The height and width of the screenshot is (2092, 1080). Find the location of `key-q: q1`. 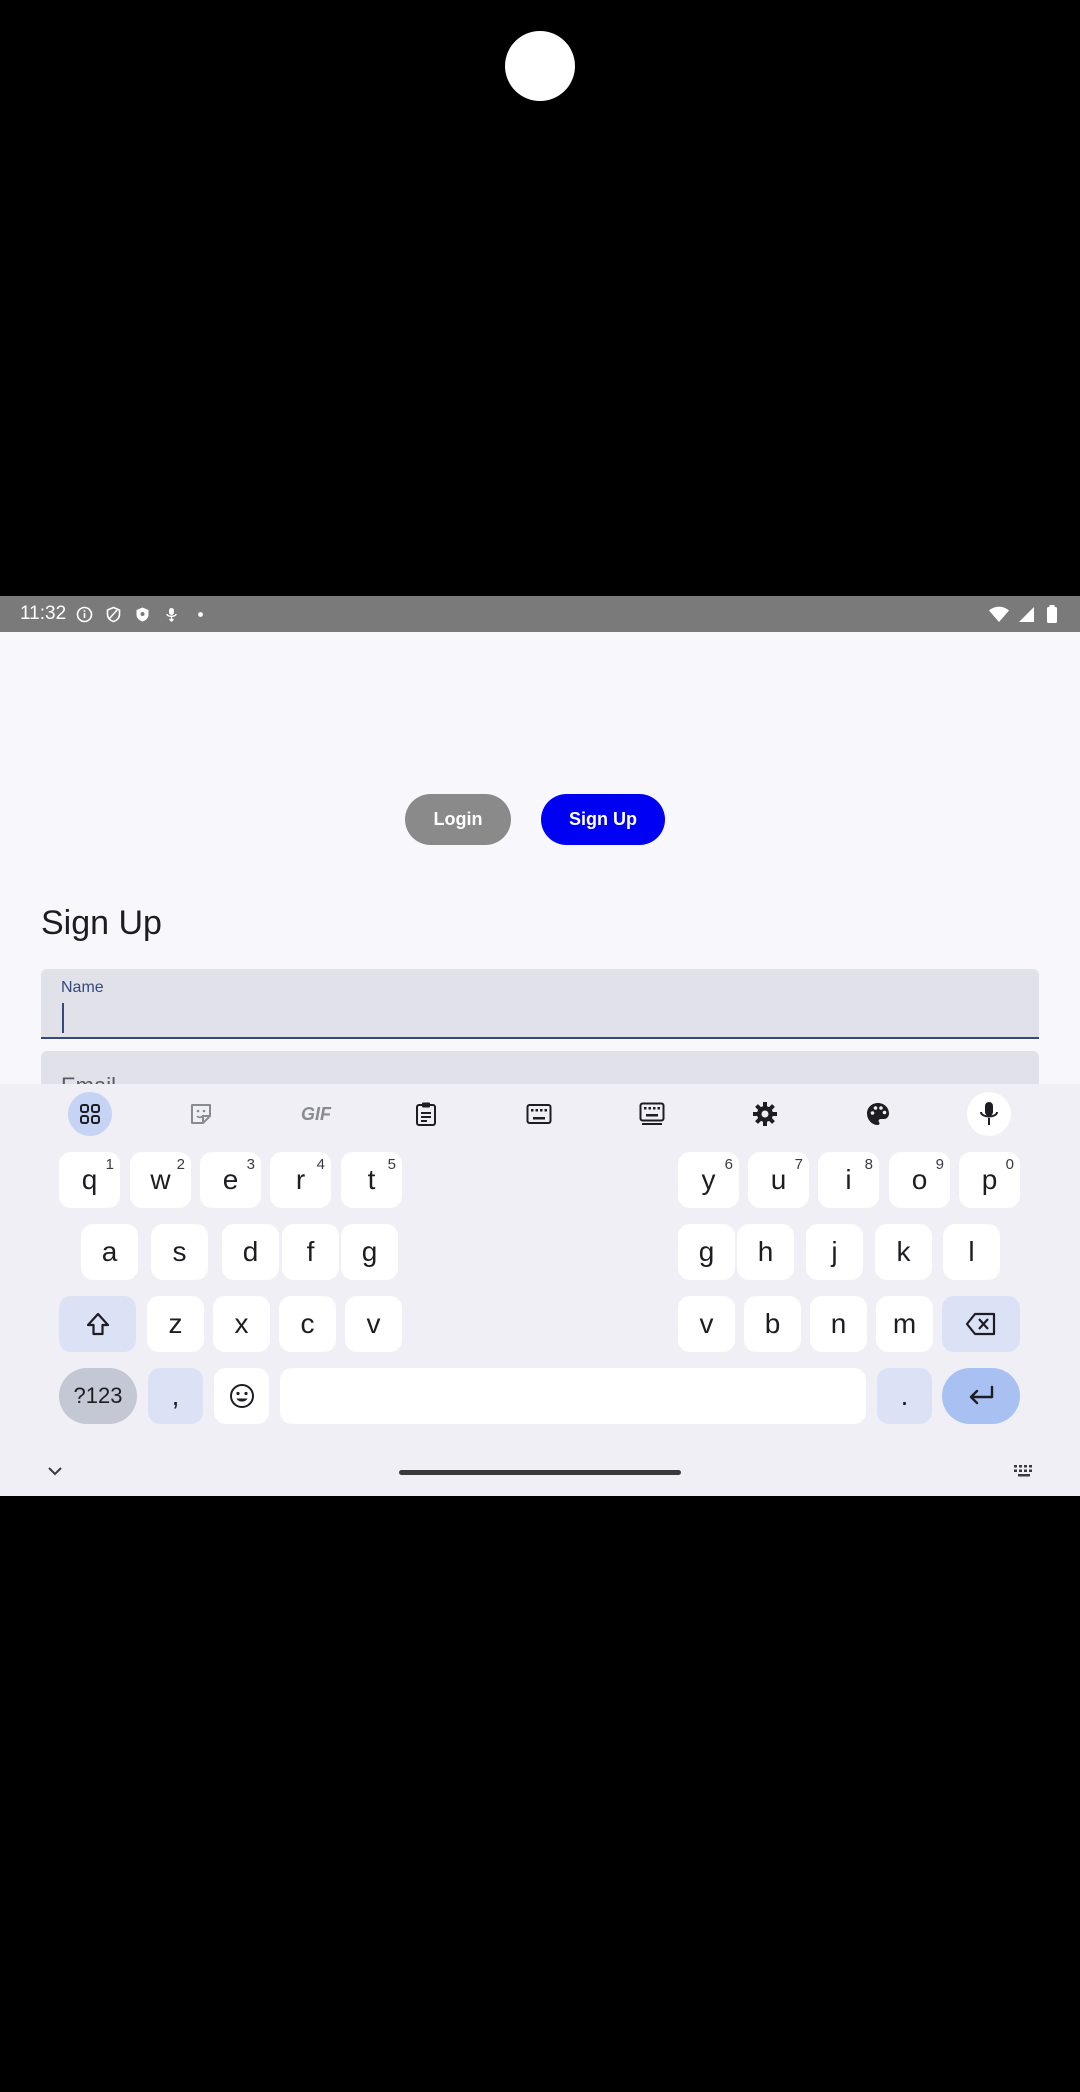

key-q: q1 is located at coordinates (89, 1180).